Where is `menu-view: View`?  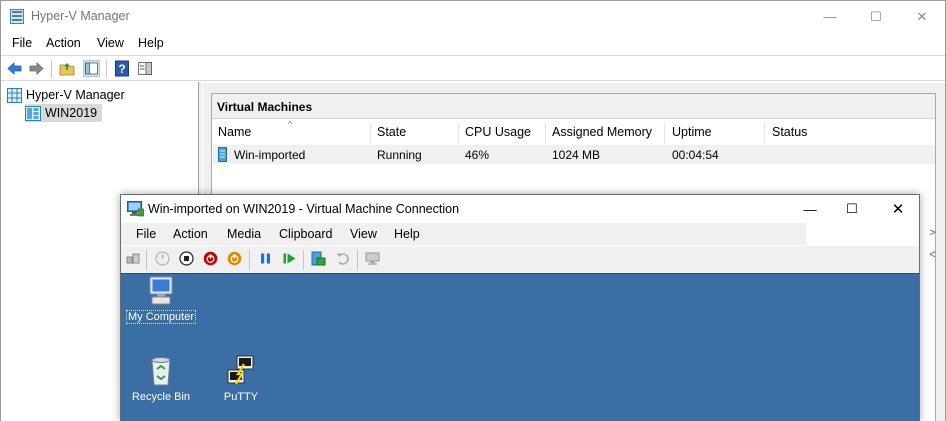
menu-view: View is located at coordinates (110, 43).